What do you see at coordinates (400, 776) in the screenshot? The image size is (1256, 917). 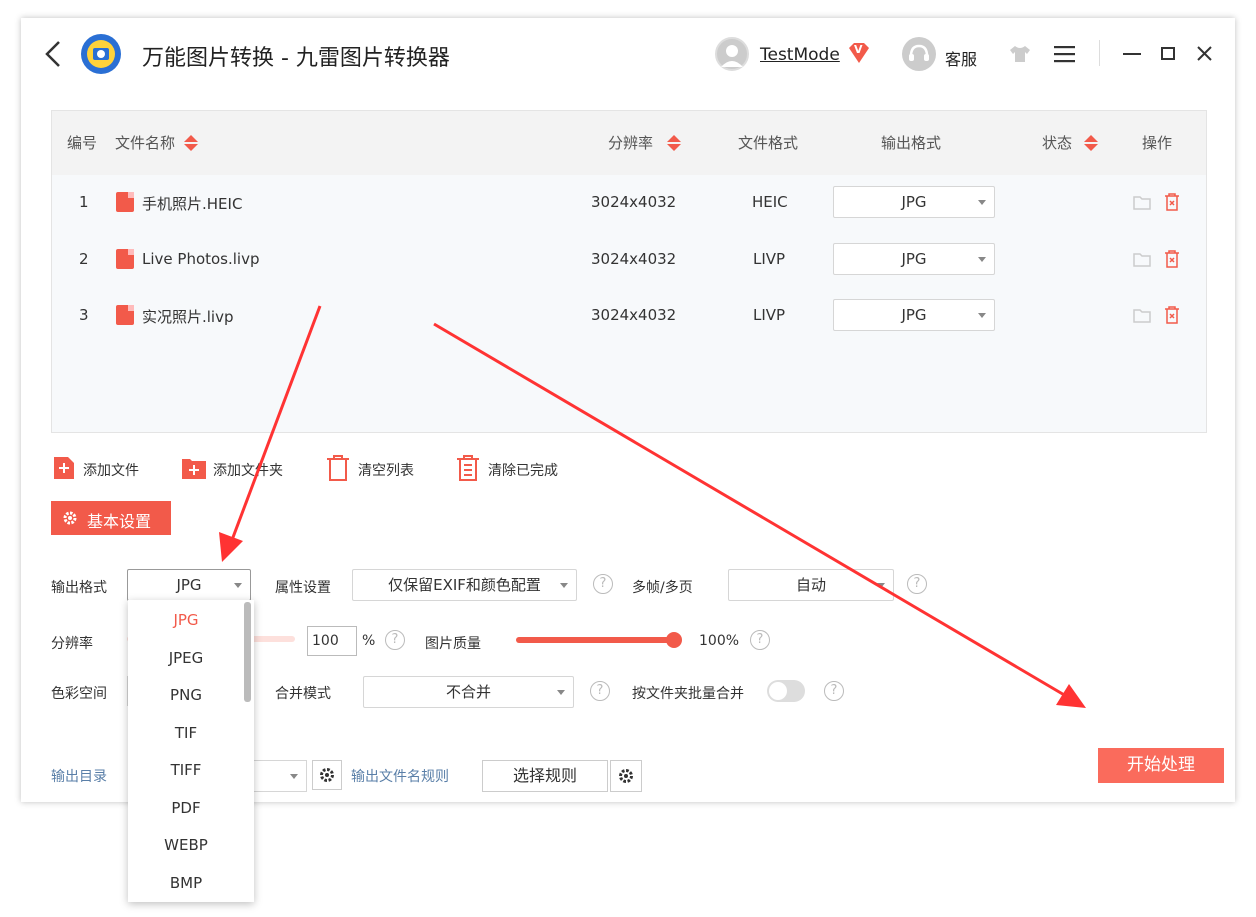 I see `filename-rule-label: 输出文件名规则` at bounding box center [400, 776].